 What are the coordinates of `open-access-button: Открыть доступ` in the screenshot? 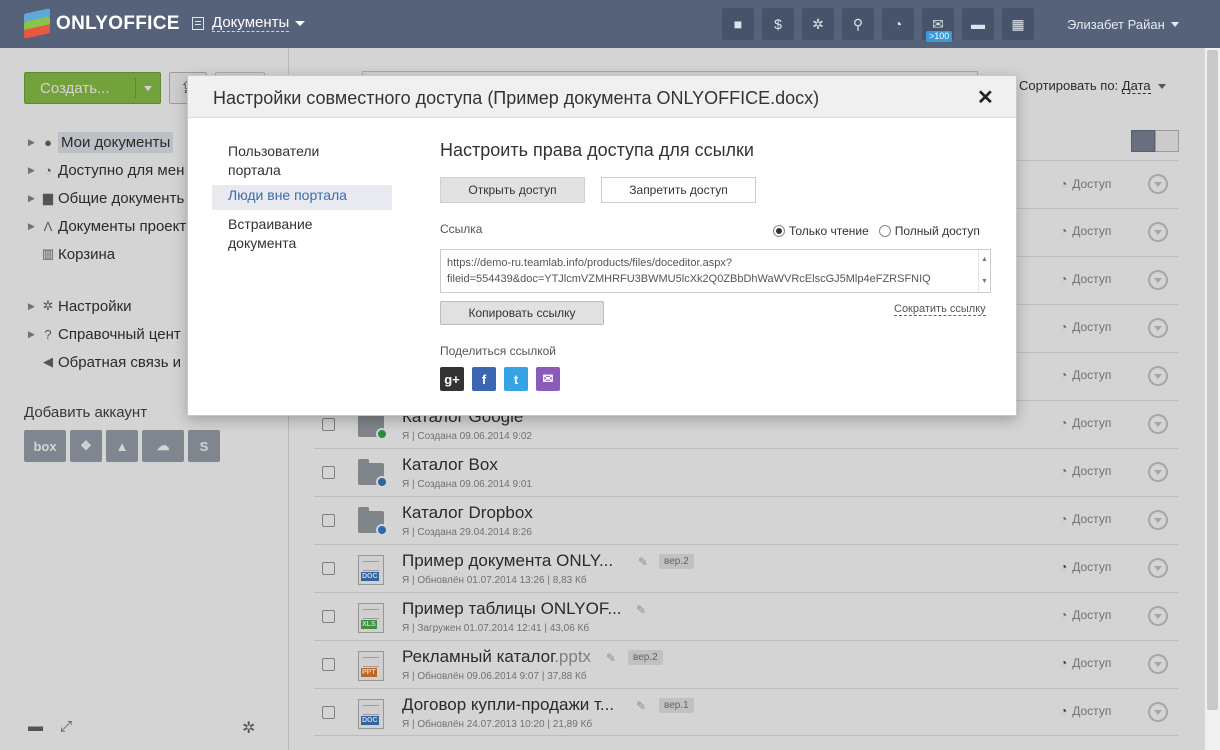 It's located at (512, 190).